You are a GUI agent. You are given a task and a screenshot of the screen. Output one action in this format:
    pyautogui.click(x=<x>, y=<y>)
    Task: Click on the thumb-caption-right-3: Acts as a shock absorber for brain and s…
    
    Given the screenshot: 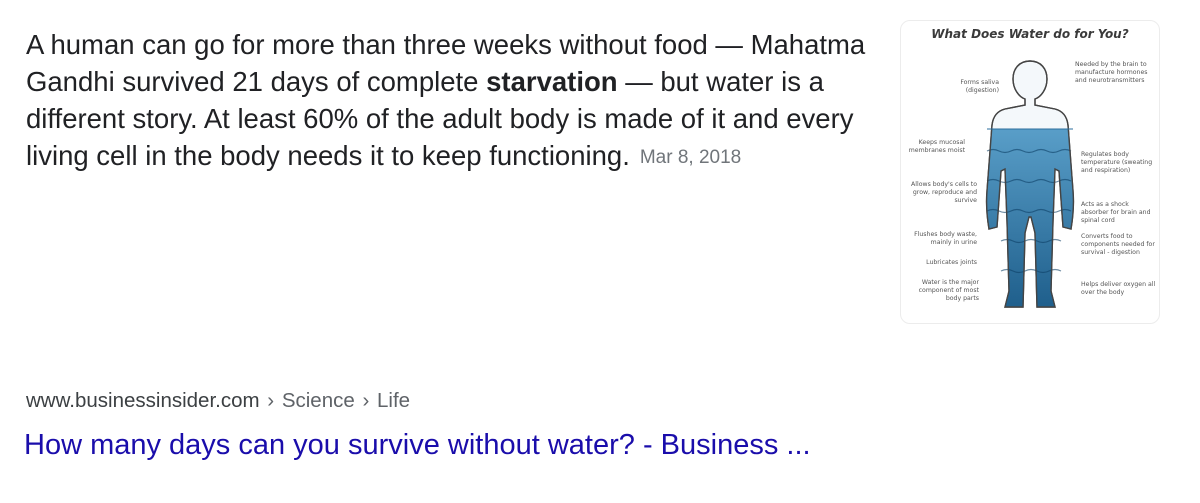 What is the action you would take?
    pyautogui.click(x=1116, y=212)
    